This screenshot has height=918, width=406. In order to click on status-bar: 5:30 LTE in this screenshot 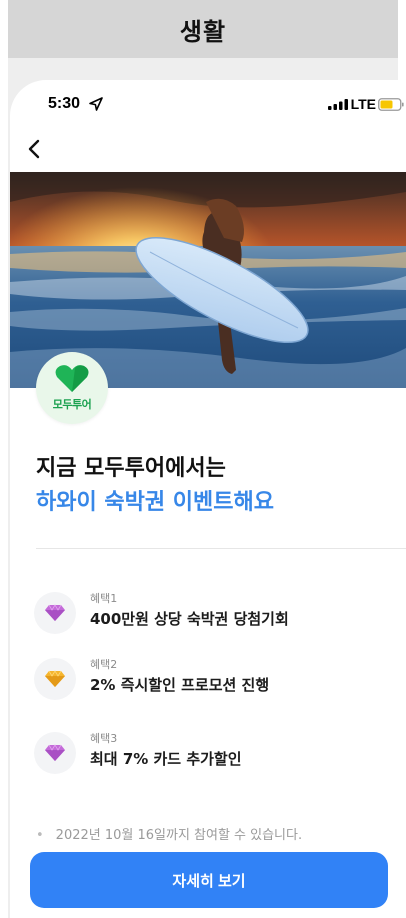, I will do `click(208, 105)`.